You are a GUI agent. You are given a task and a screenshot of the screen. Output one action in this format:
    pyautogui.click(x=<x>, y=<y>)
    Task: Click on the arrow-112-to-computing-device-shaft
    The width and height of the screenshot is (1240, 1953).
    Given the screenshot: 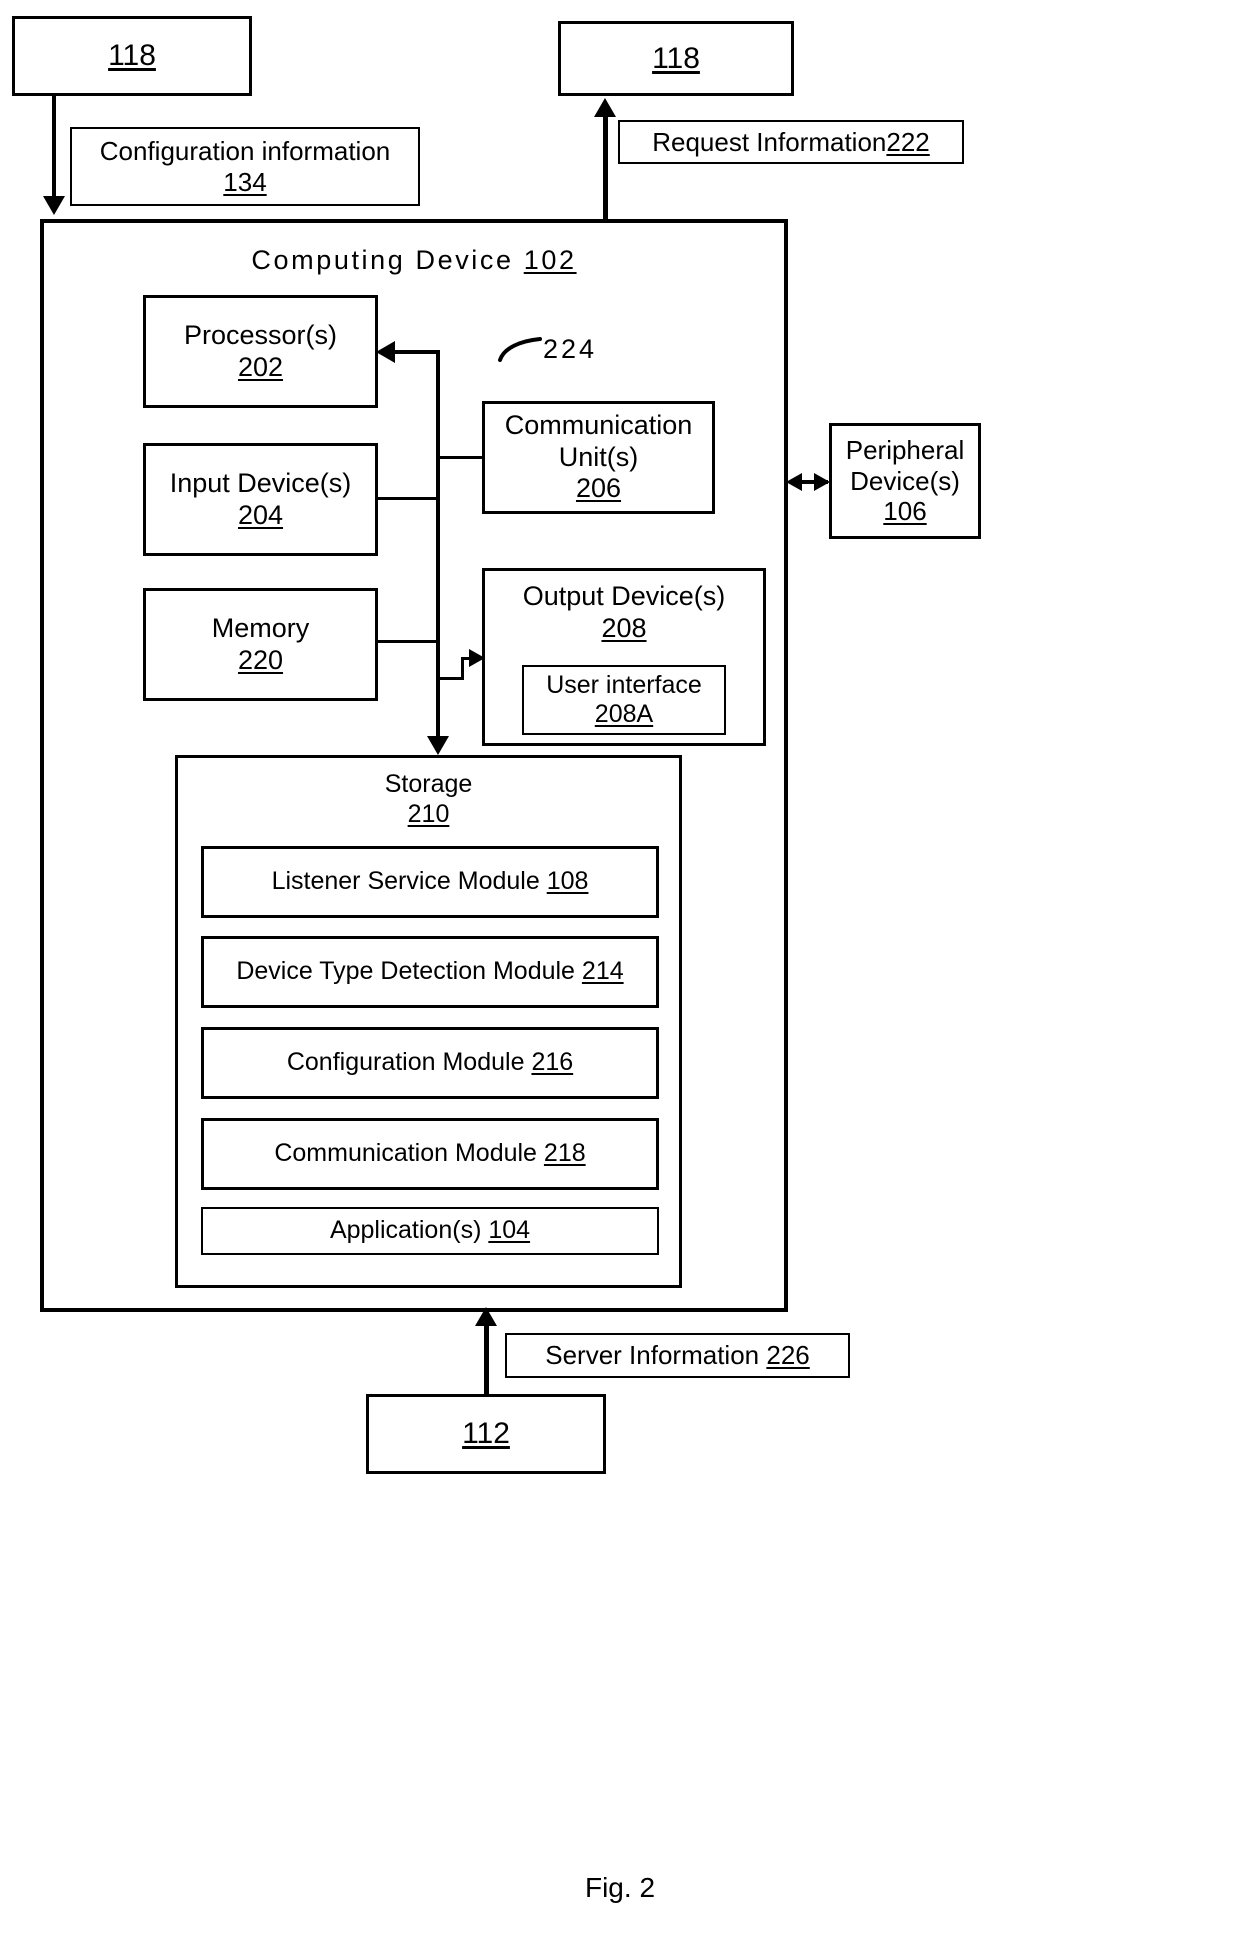 What is the action you would take?
    pyautogui.click(x=486, y=1361)
    